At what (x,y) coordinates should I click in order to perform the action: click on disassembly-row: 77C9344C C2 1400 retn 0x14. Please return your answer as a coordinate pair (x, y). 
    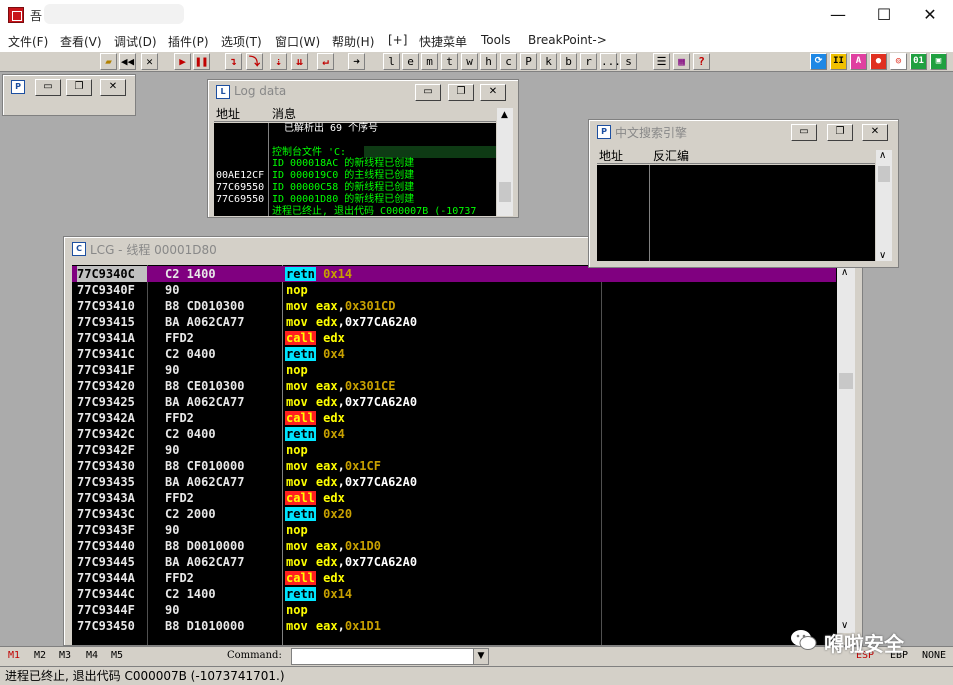
    Looking at the image, I should click on (454, 594).